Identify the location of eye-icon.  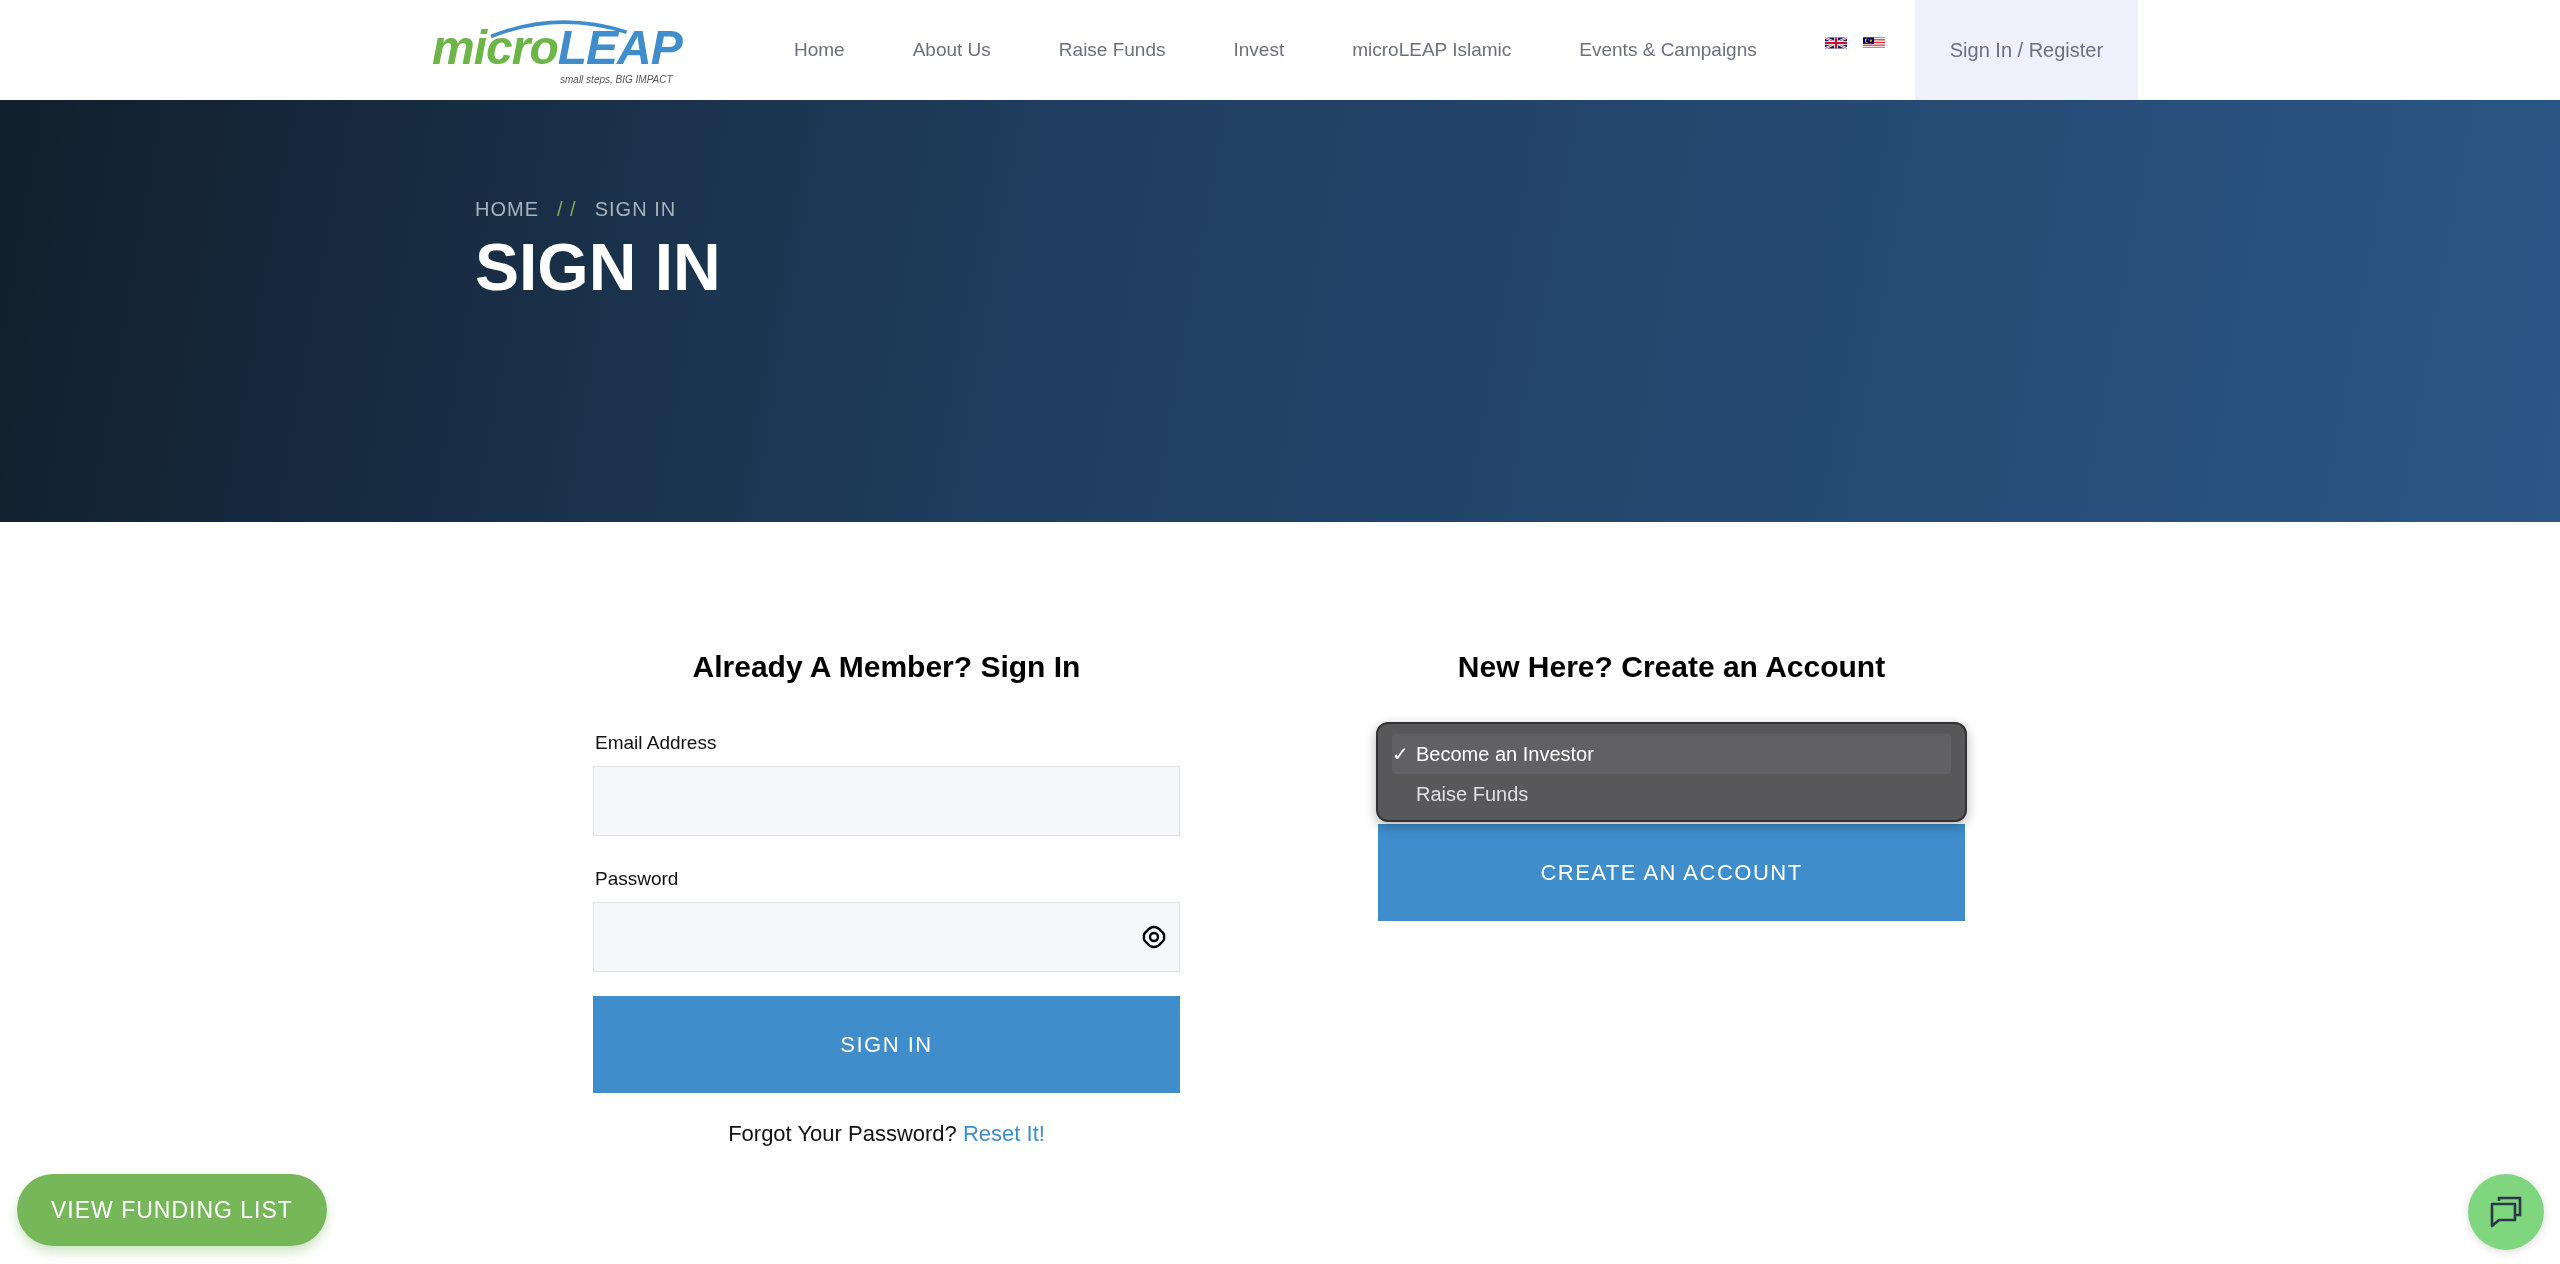
(1154, 937).